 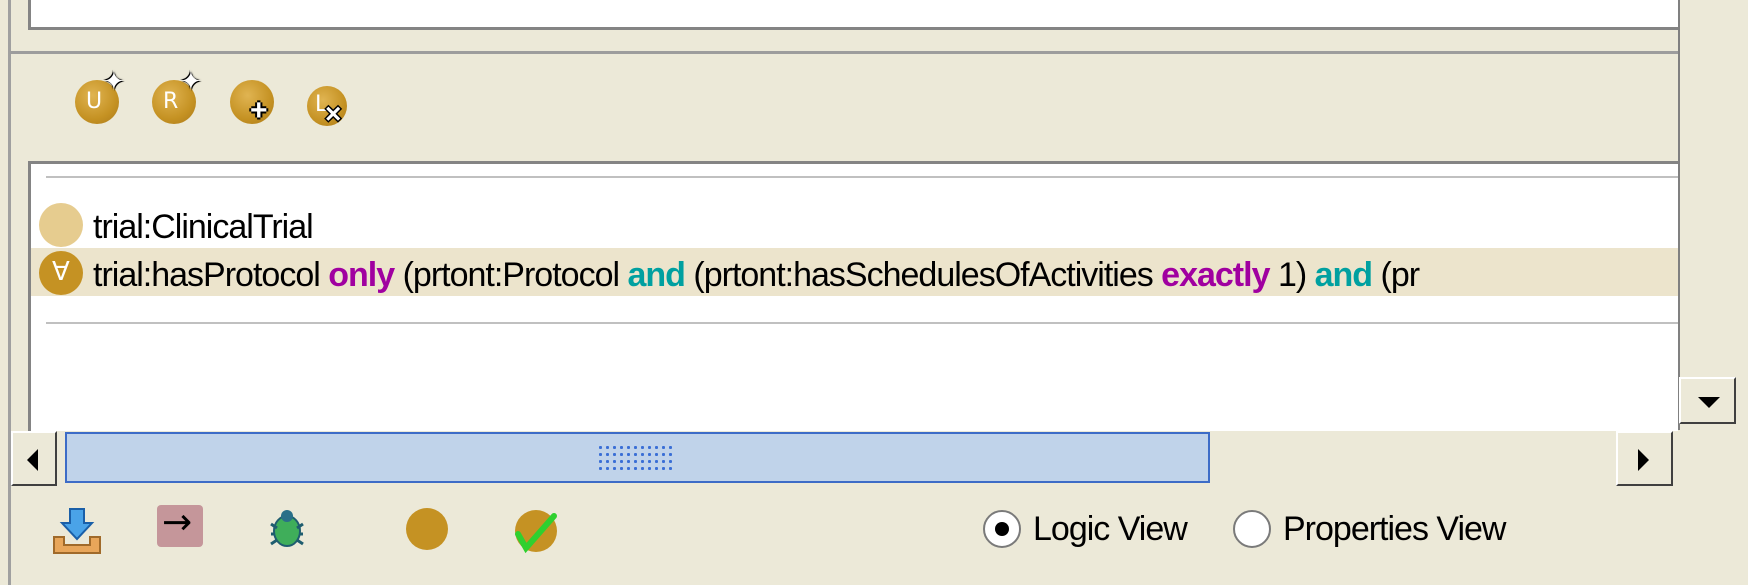 I want to click on keyword-exactly: exactly, so click(x=1215, y=275).